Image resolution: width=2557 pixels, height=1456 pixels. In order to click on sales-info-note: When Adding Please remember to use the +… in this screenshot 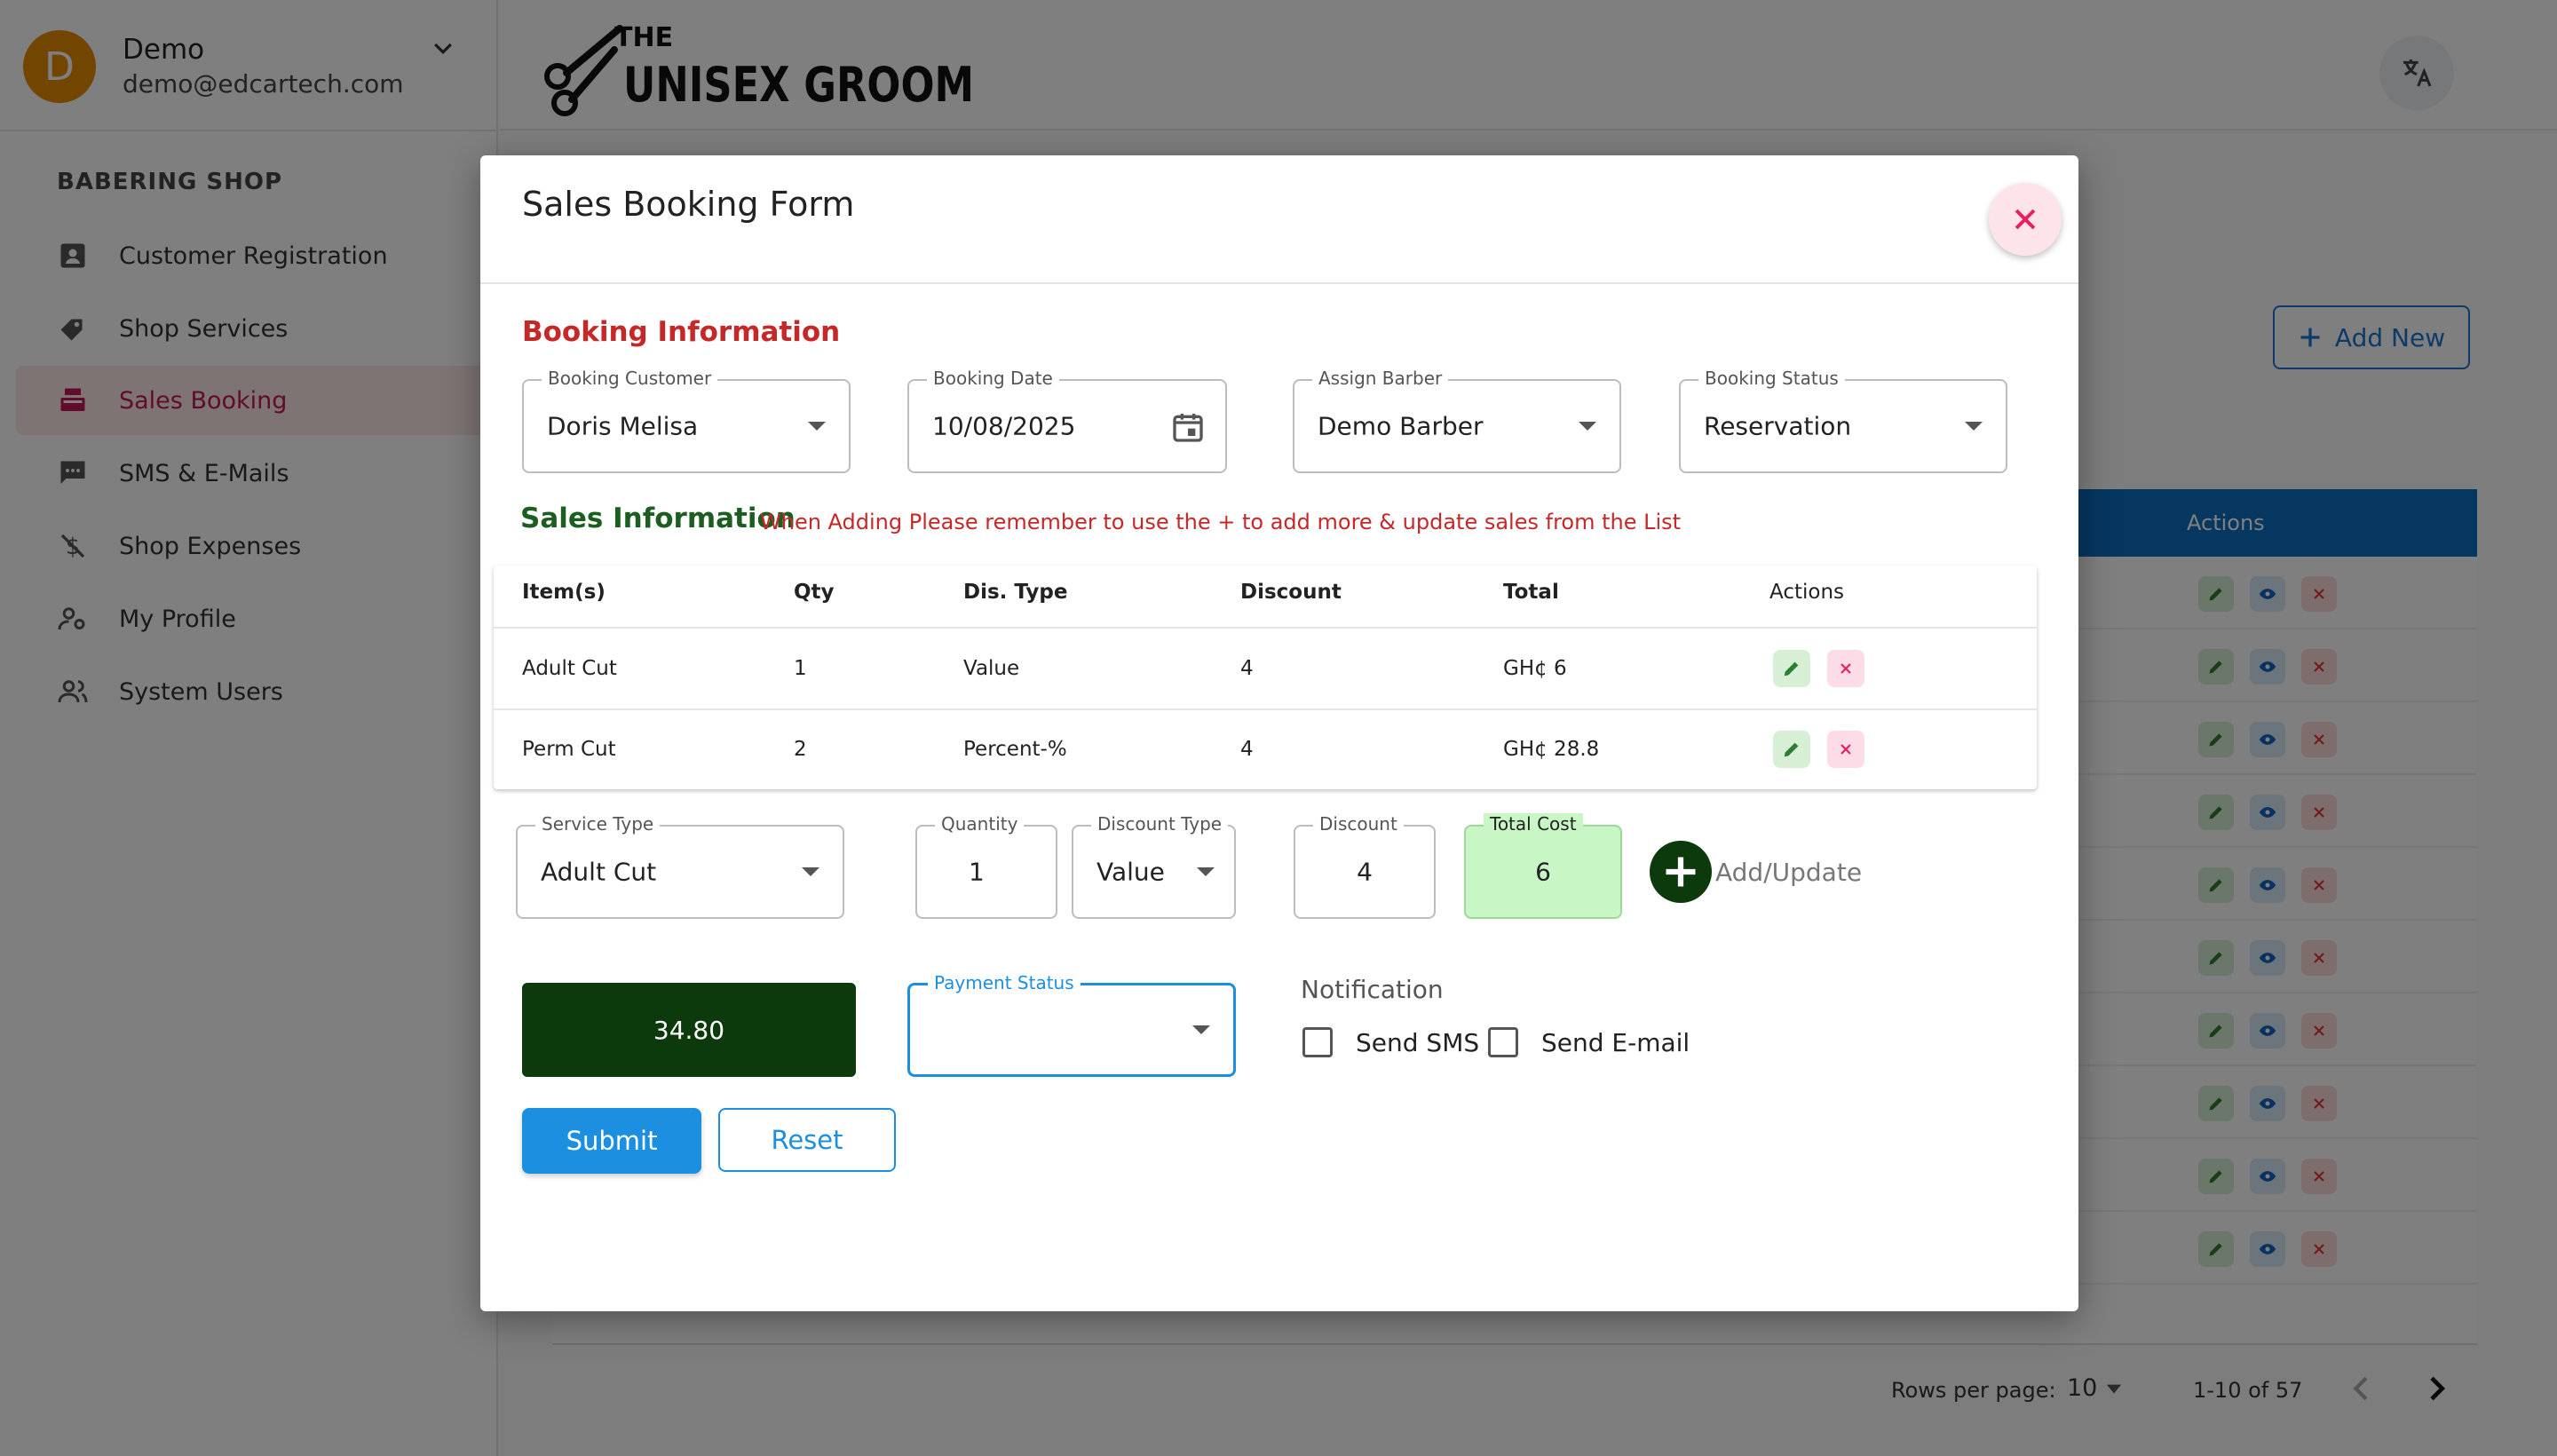, I will do `click(1221, 522)`.